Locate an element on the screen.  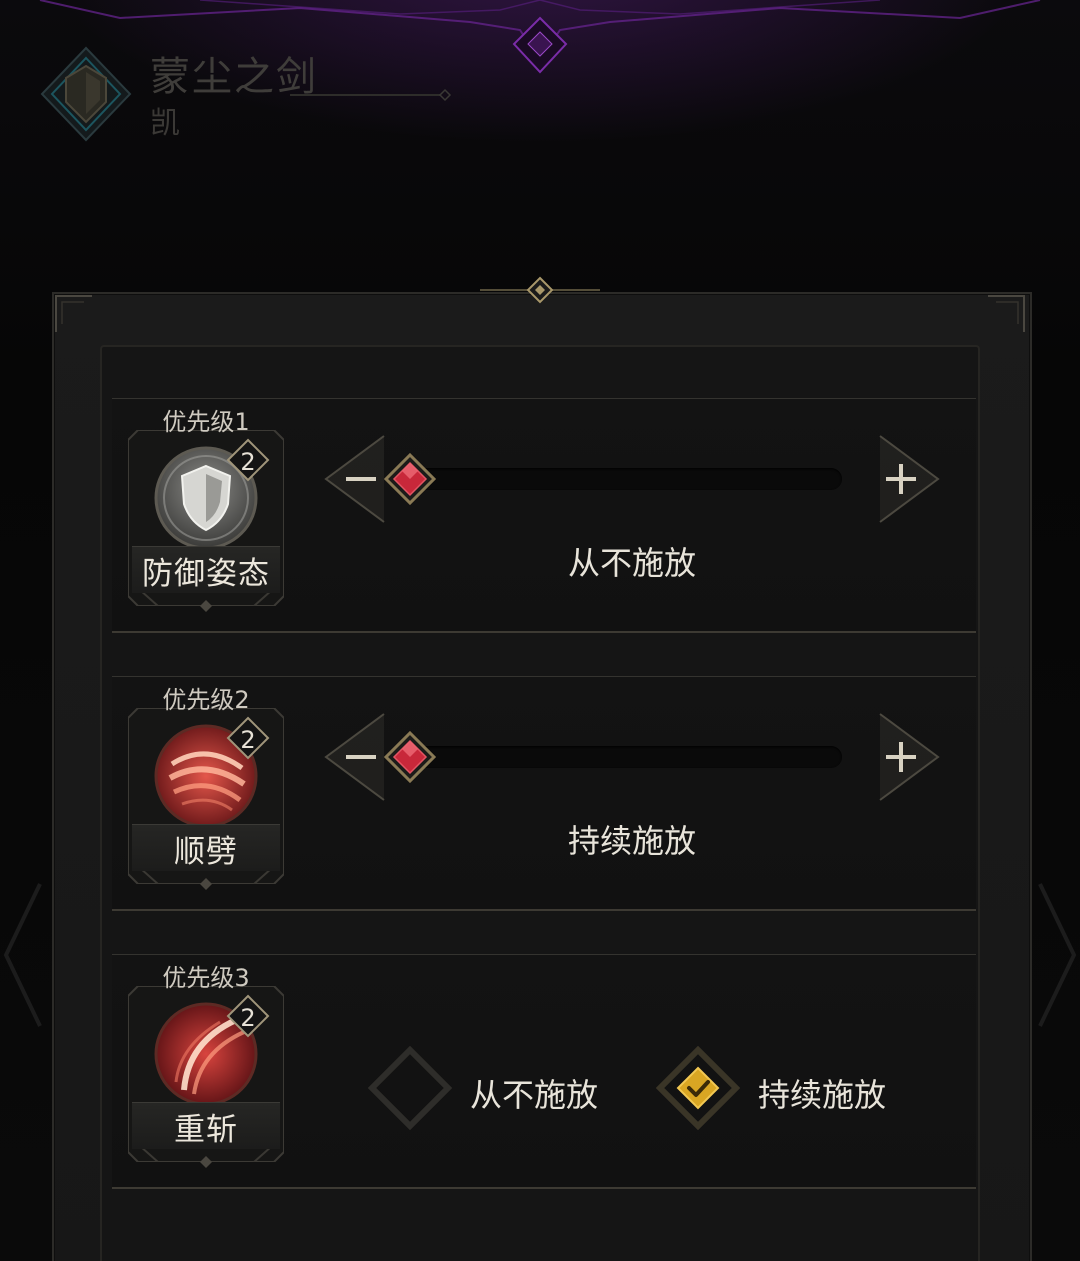
priority-label: 优先级1 is located at coordinates (206, 422).